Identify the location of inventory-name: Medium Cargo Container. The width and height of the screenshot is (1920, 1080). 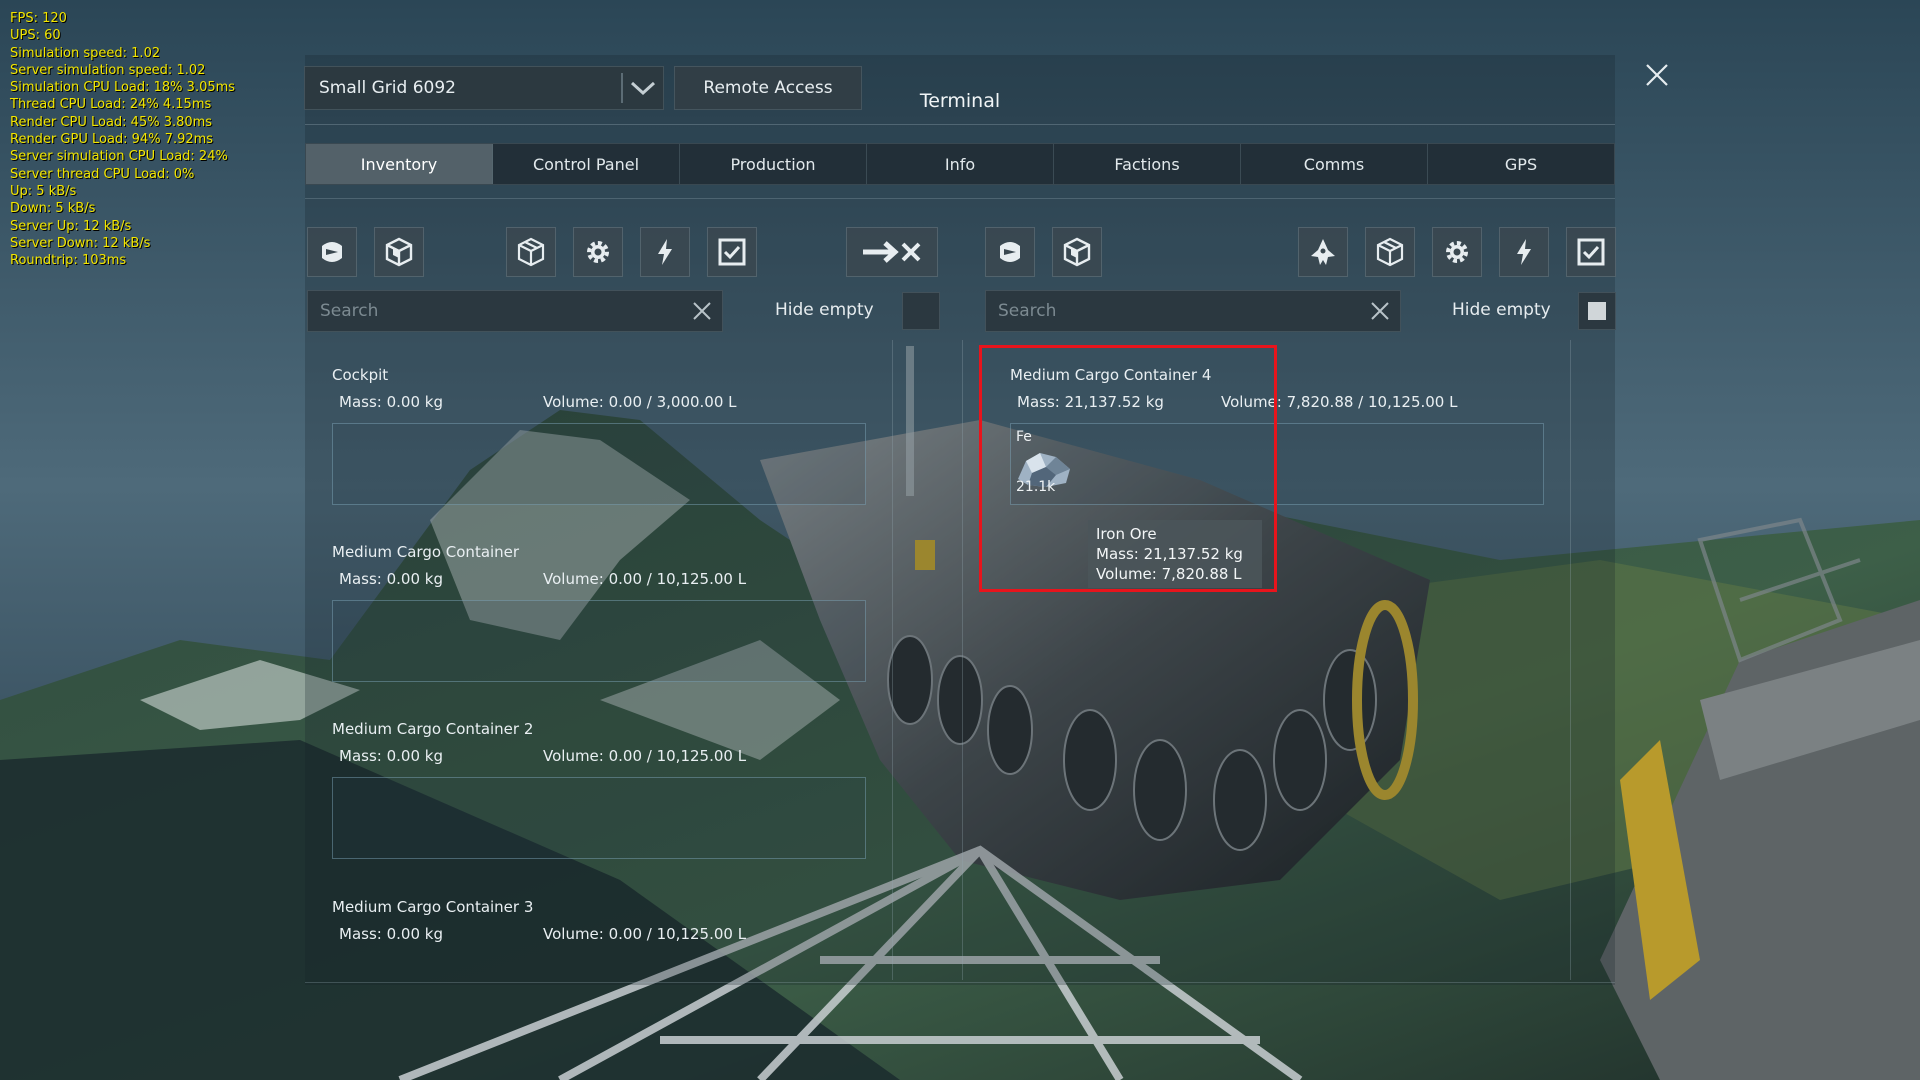
(426, 552).